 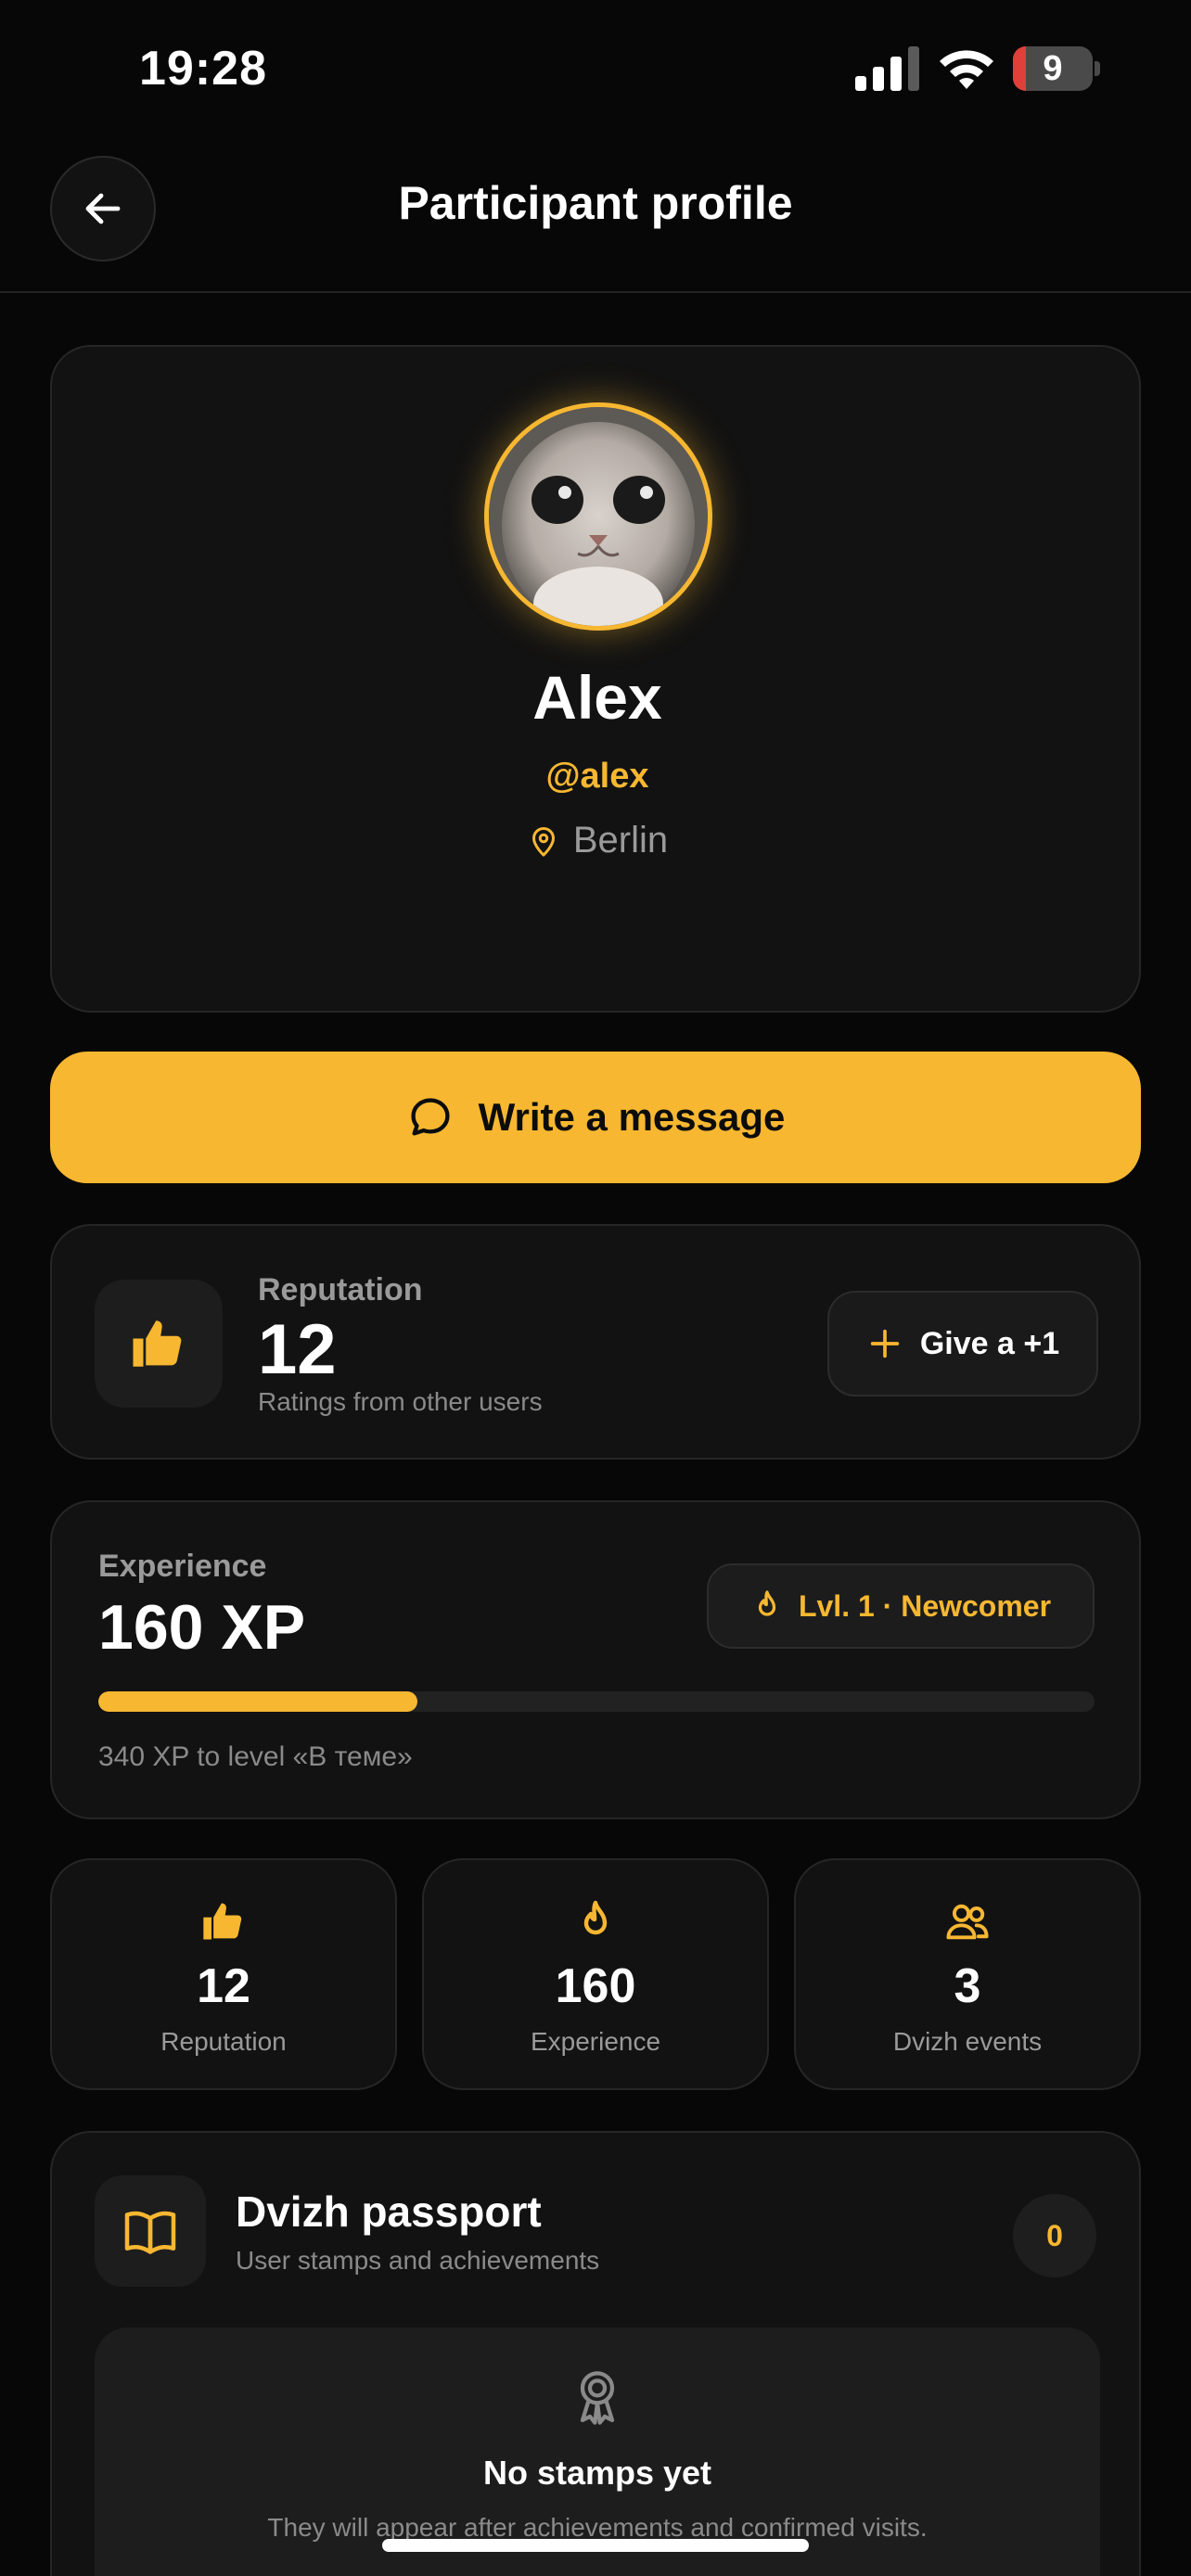 I want to click on stat-value: 3, so click(x=967, y=1986).